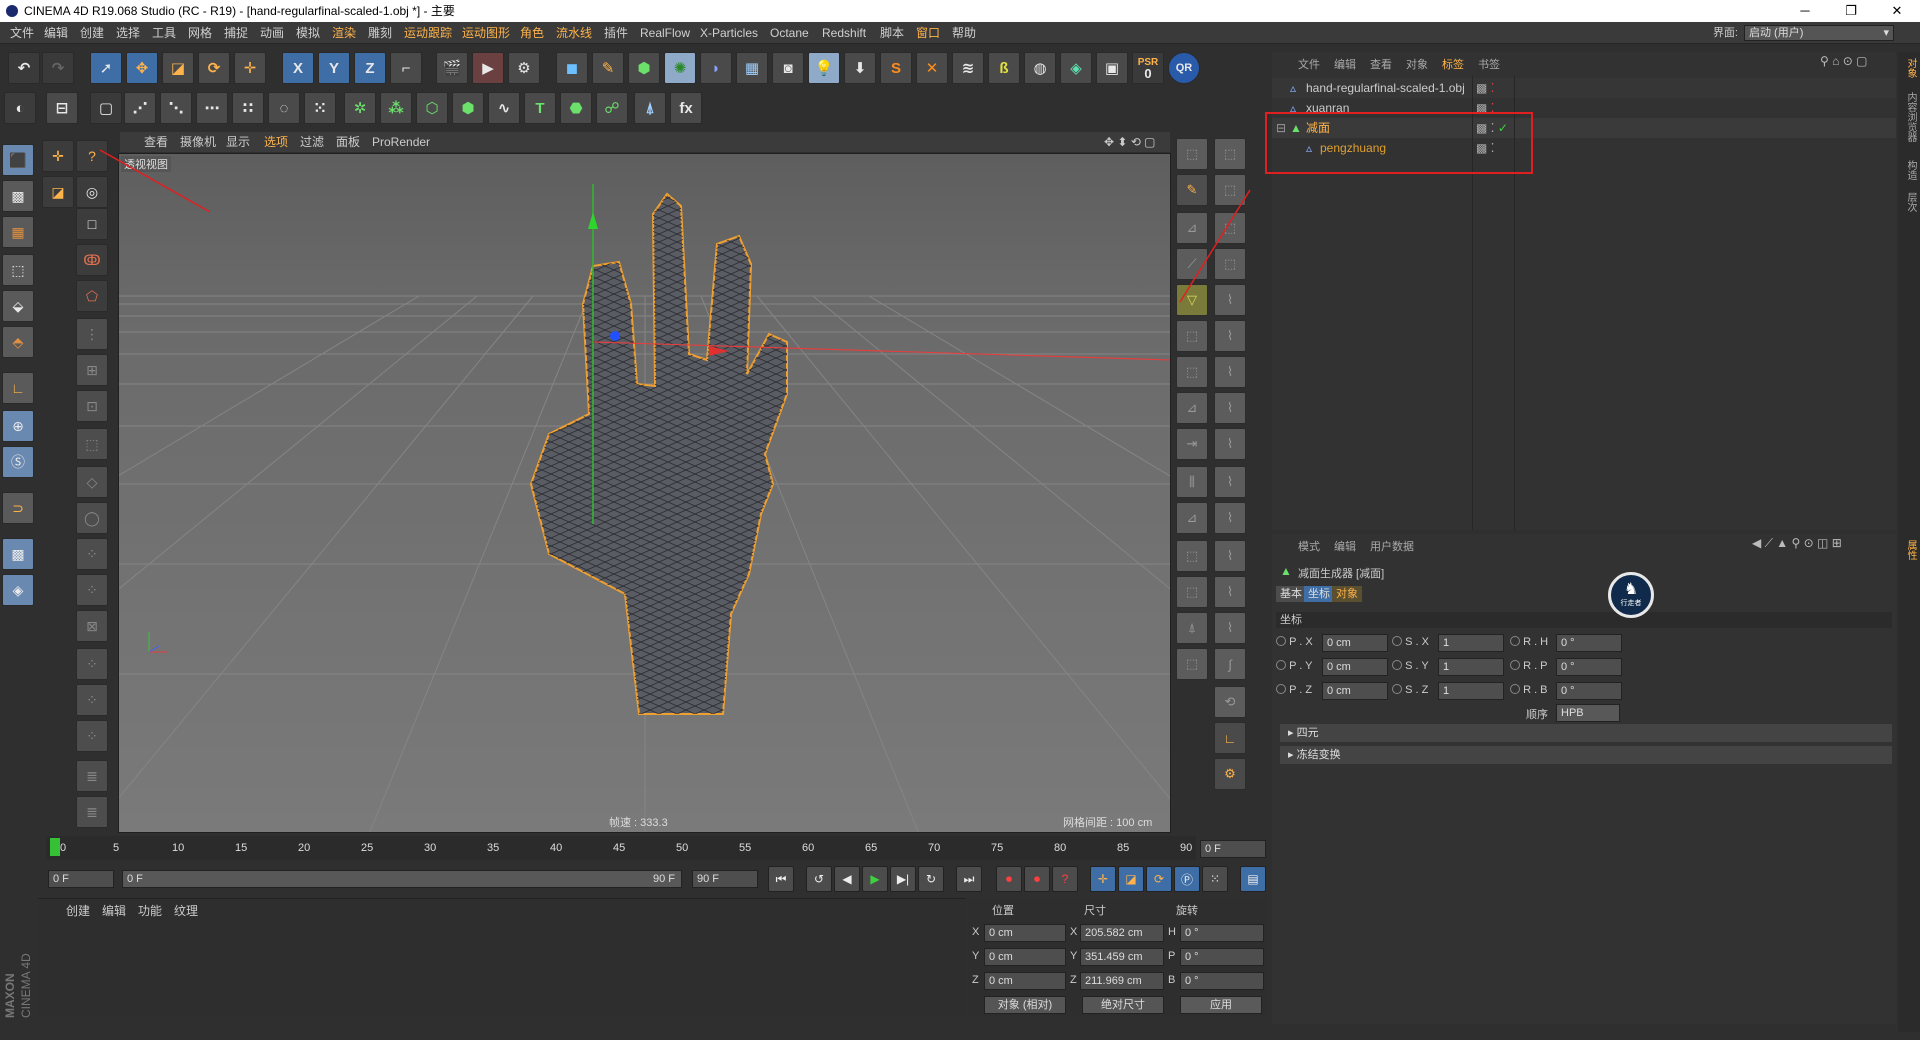 Image resolution: width=1920 pixels, height=1040 pixels. Describe the element at coordinates (128, 33) in the screenshot. I see `menu-select: 选择` at that location.